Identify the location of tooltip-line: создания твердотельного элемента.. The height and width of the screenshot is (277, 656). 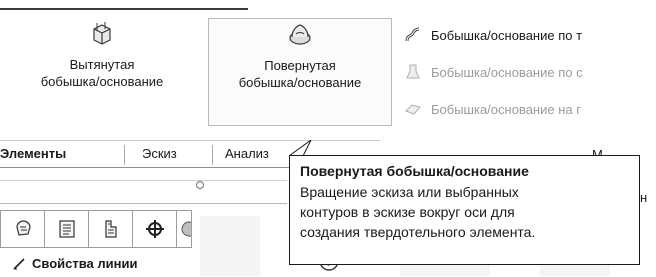
(418, 232).